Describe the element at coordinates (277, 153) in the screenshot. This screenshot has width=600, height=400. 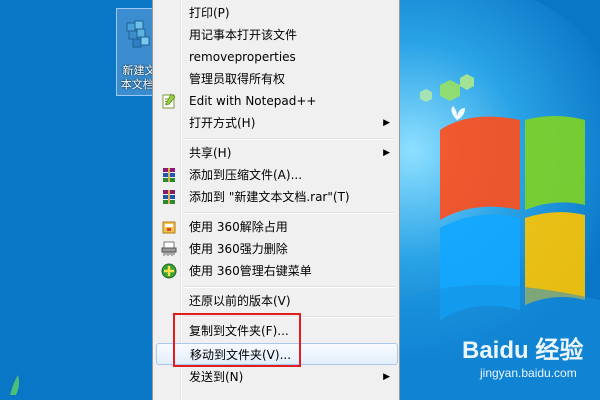
I see `menu-item-share: 共享(H) ▶` at that location.